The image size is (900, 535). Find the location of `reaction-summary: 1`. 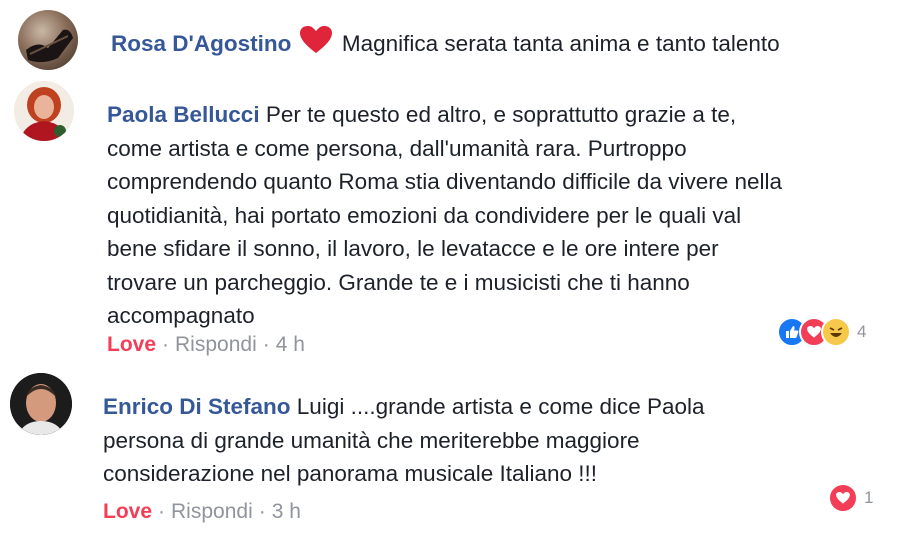

reaction-summary: 1 is located at coordinates (850, 498).